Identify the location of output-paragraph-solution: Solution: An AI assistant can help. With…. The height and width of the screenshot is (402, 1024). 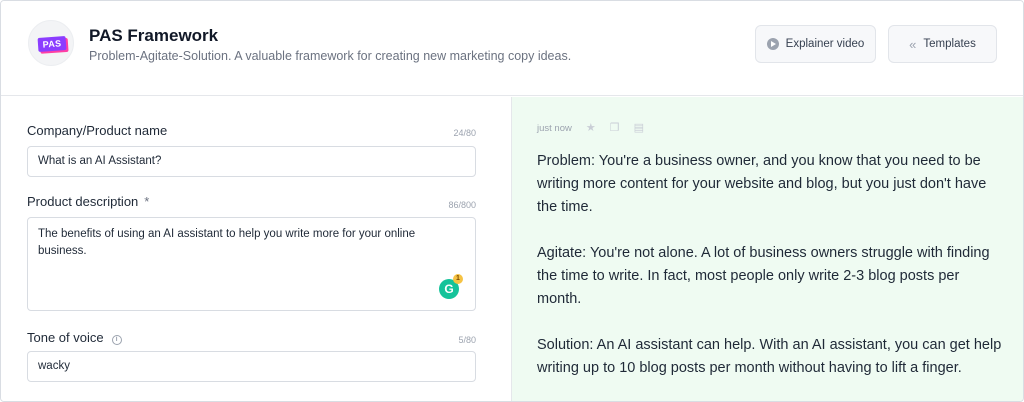
(769, 356).